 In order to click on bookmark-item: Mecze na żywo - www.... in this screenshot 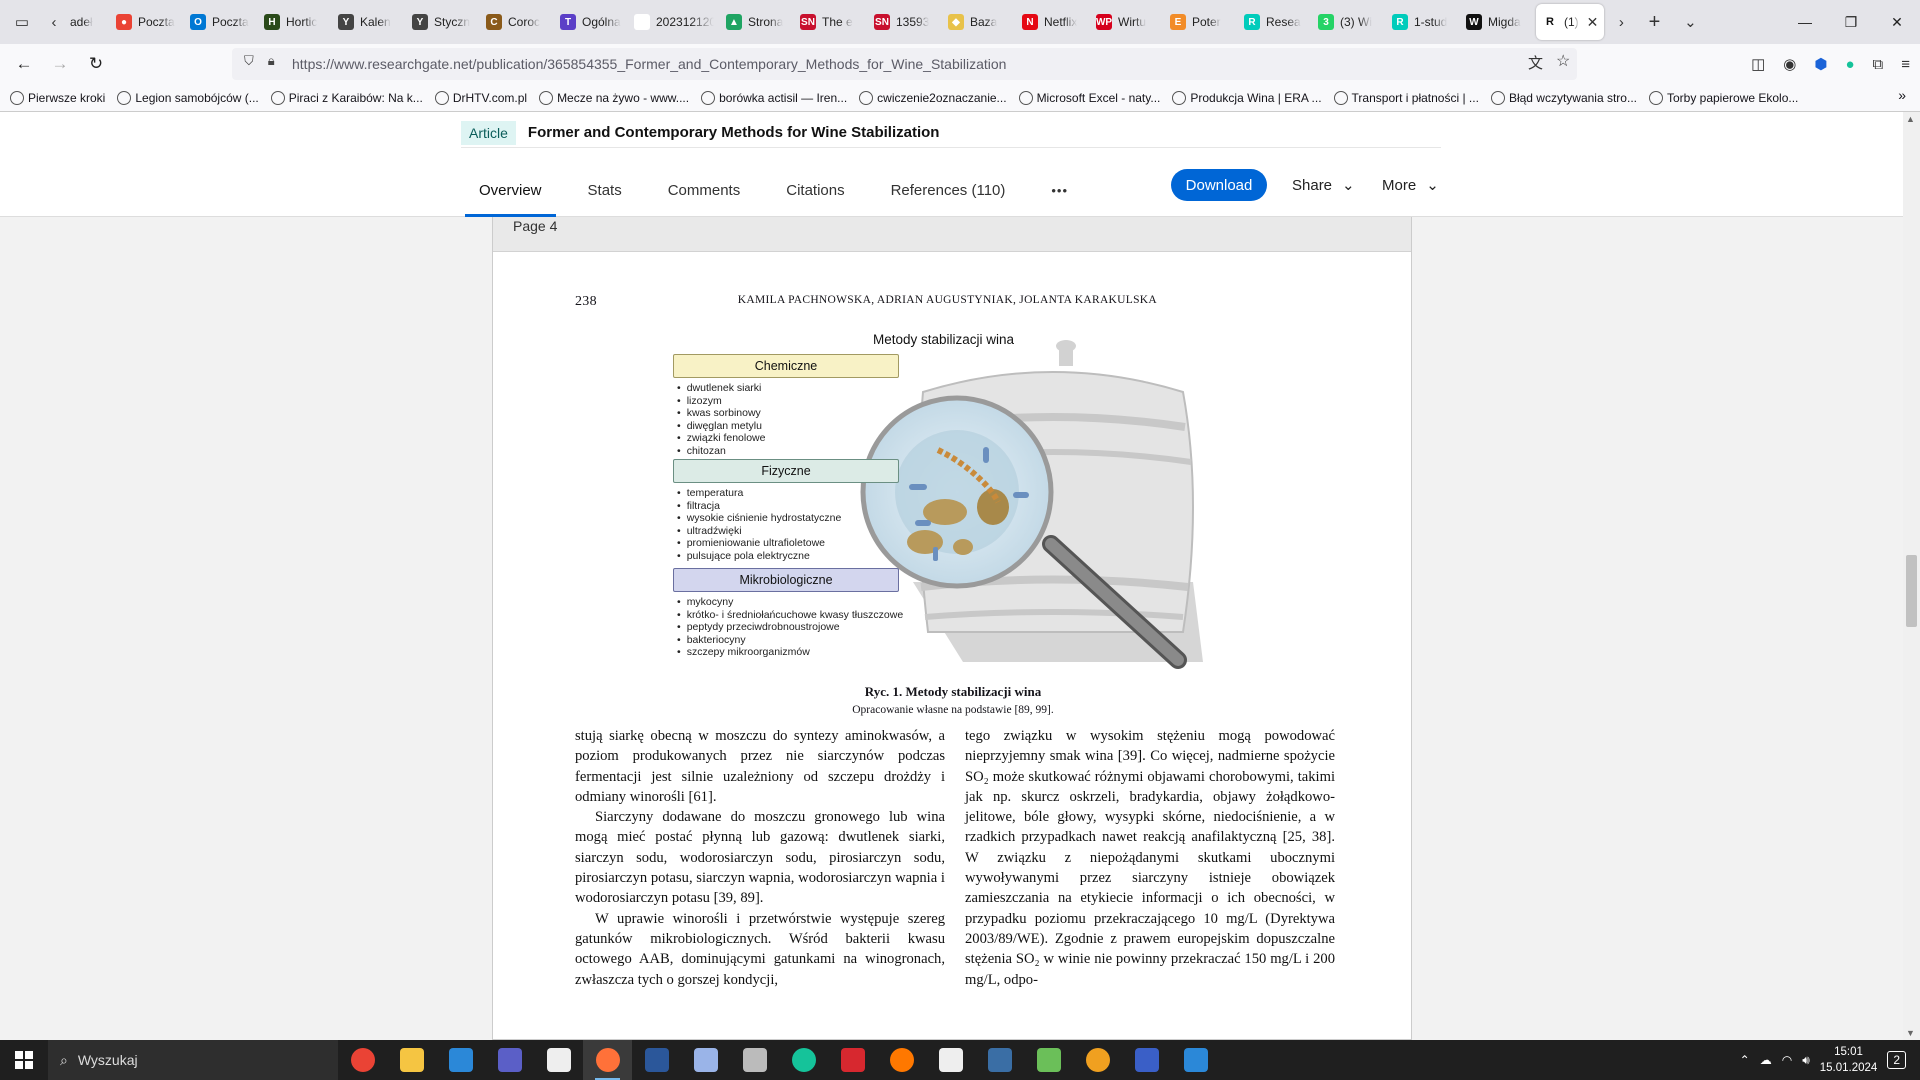, I will do `click(614, 97)`.